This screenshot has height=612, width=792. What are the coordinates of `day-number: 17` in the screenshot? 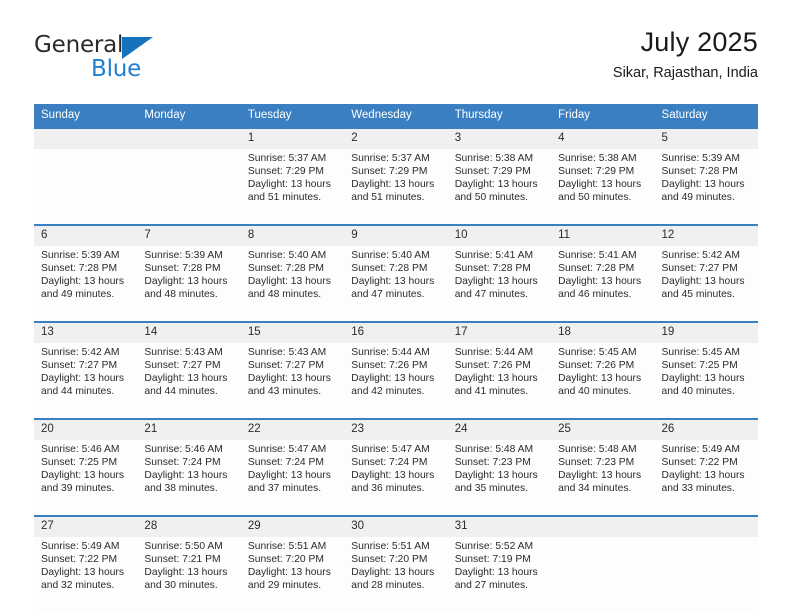 It's located at (499, 333).